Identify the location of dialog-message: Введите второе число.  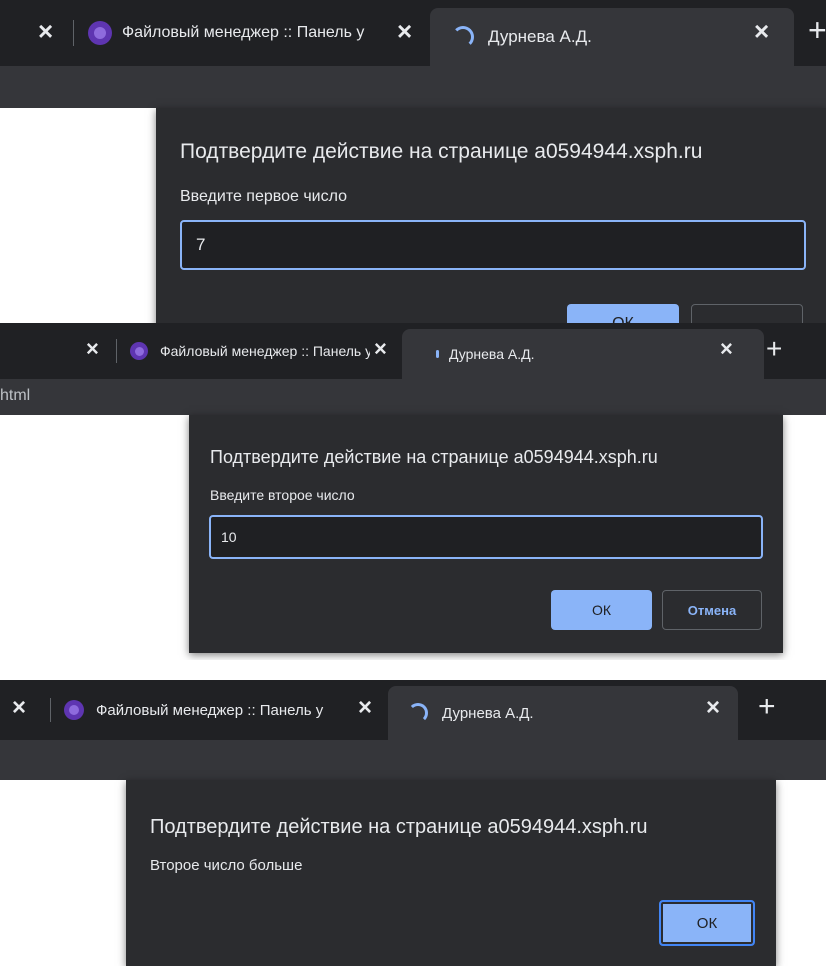
(282, 495).